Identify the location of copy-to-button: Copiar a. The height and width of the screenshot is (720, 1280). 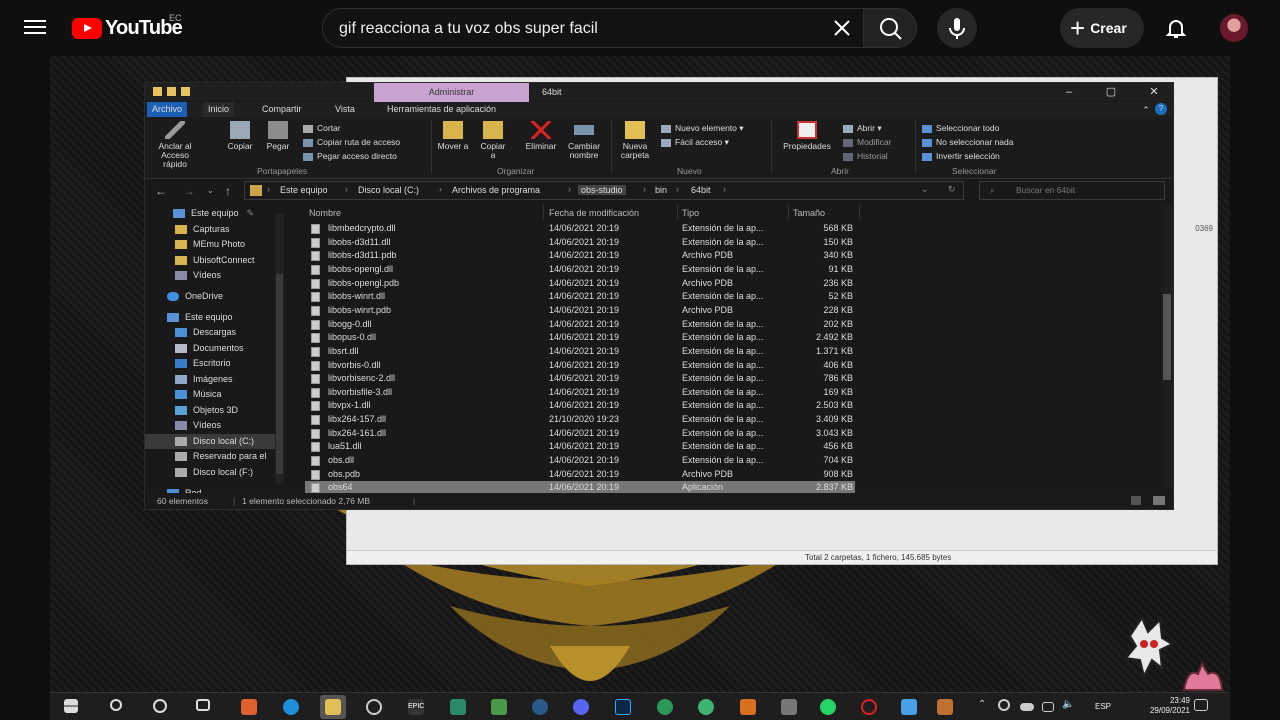
(493, 140).